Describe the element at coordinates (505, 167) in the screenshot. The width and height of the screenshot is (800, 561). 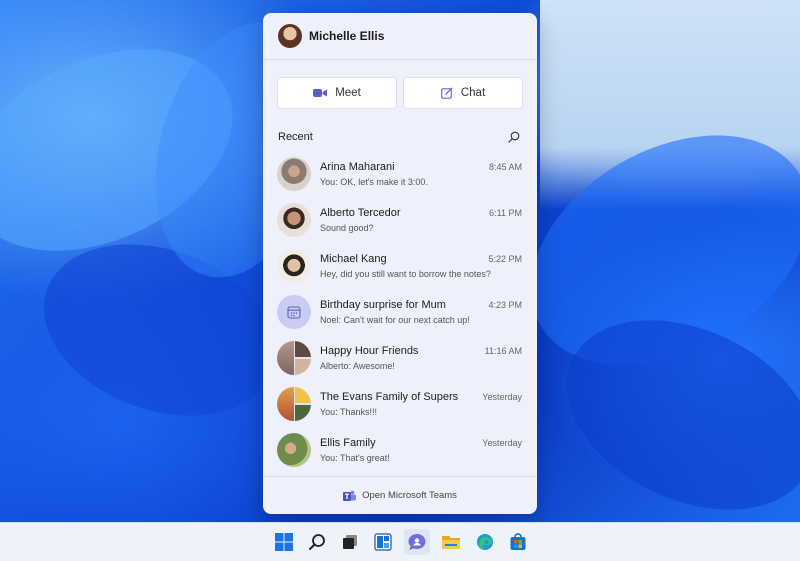
I see `conversation-time: 8:45 AM` at that location.